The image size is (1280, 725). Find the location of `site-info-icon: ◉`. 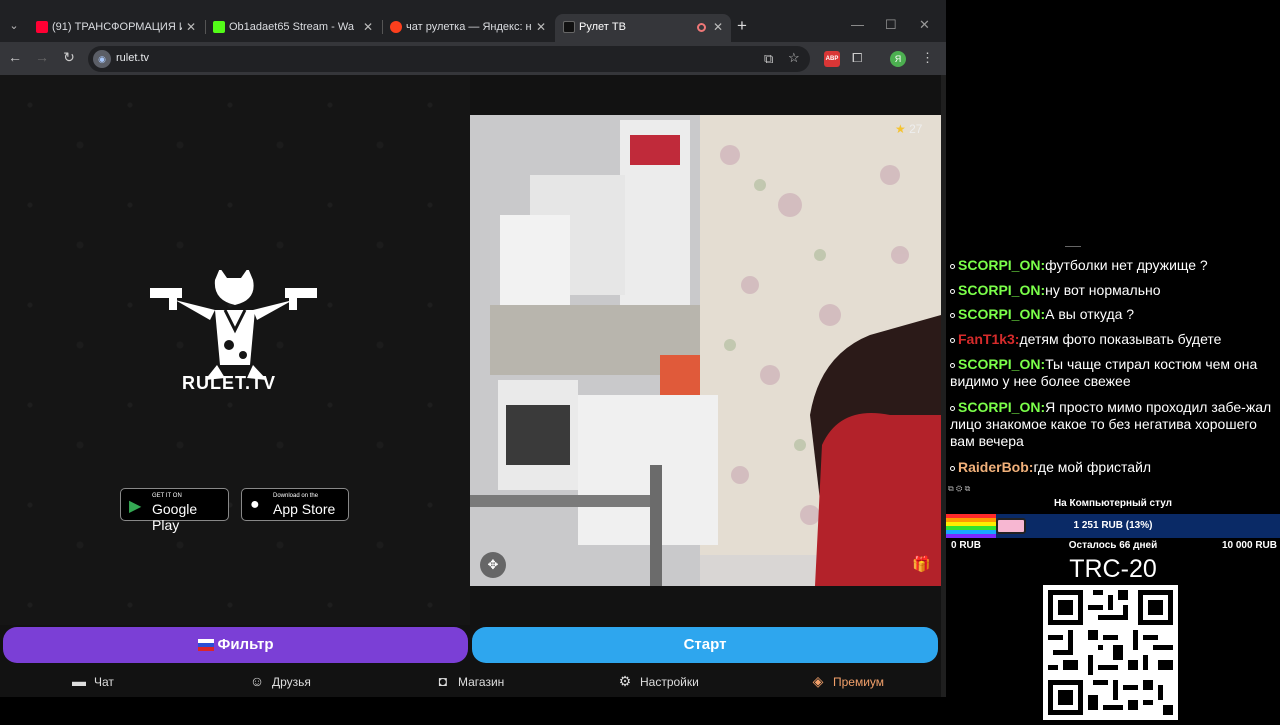

site-info-icon: ◉ is located at coordinates (102, 59).